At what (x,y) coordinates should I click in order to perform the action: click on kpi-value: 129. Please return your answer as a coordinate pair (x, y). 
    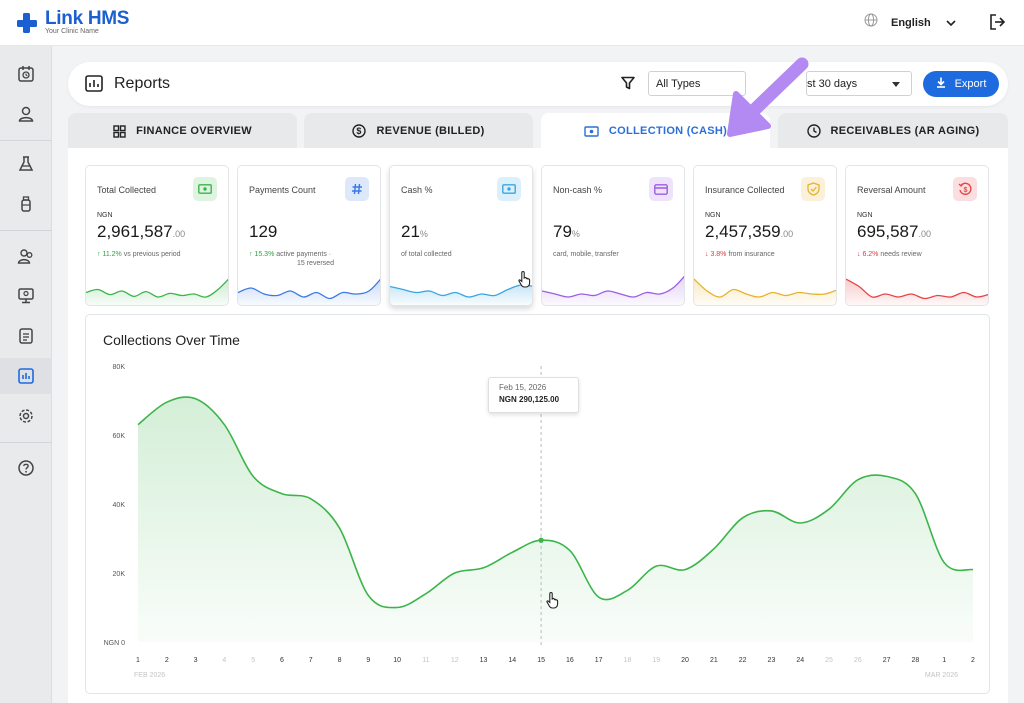
    Looking at the image, I should click on (263, 232).